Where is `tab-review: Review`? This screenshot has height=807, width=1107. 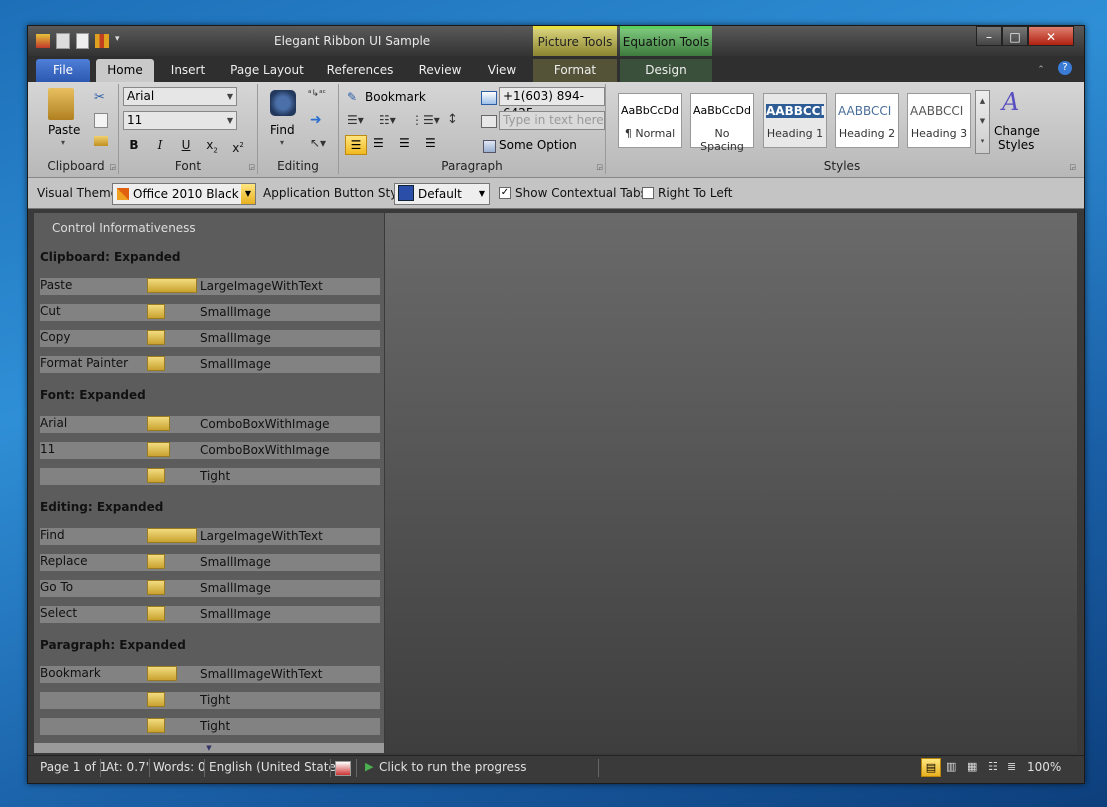 tab-review: Review is located at coordinates (440, 70).